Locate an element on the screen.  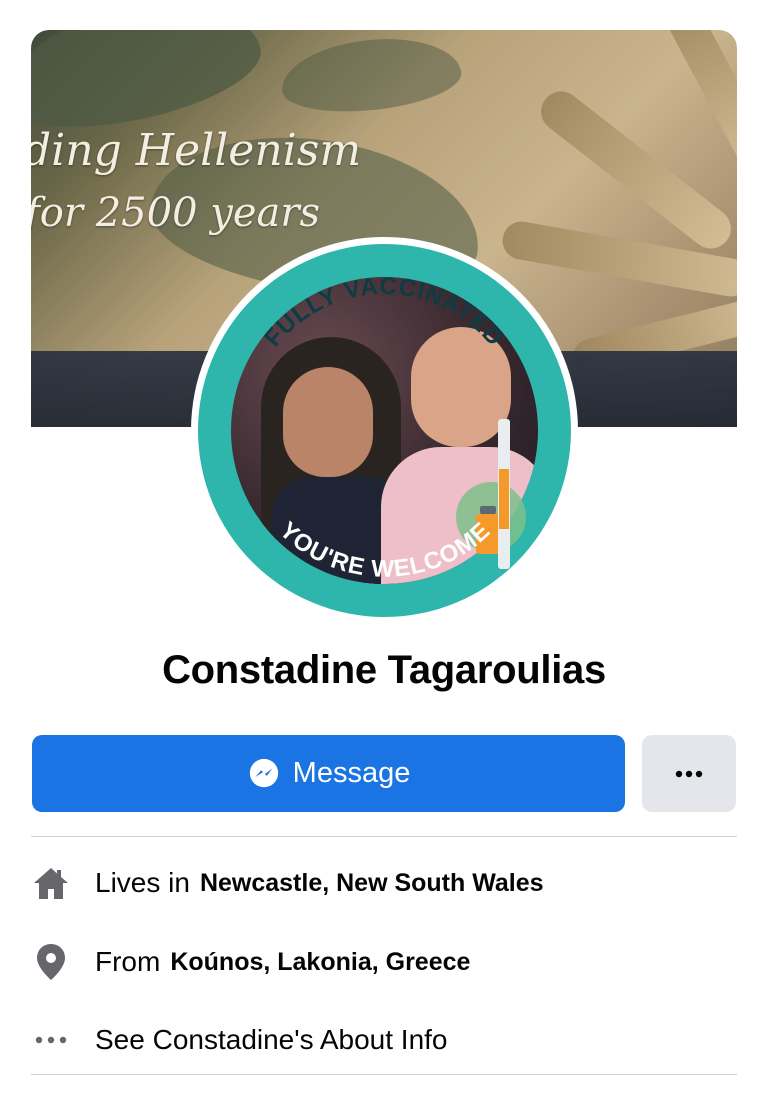
message-button: Message is located at coordinates (328, 773).